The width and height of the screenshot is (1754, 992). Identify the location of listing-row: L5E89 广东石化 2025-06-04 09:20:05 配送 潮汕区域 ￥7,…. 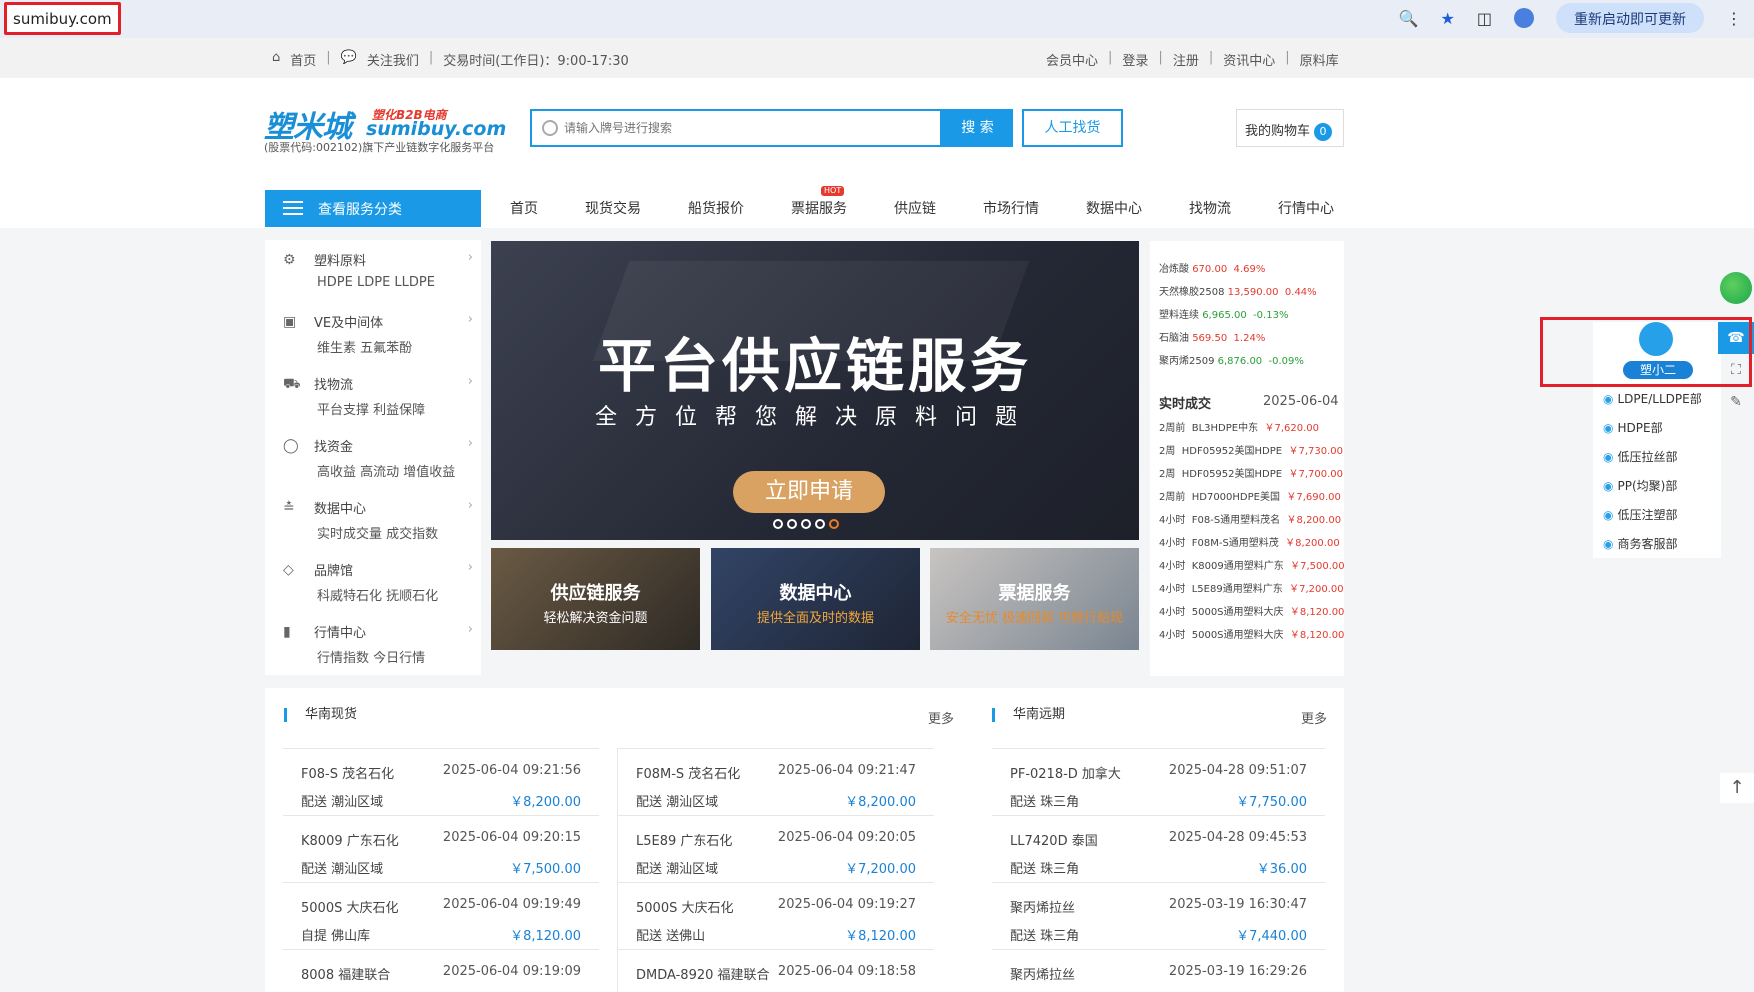
(776, 848).